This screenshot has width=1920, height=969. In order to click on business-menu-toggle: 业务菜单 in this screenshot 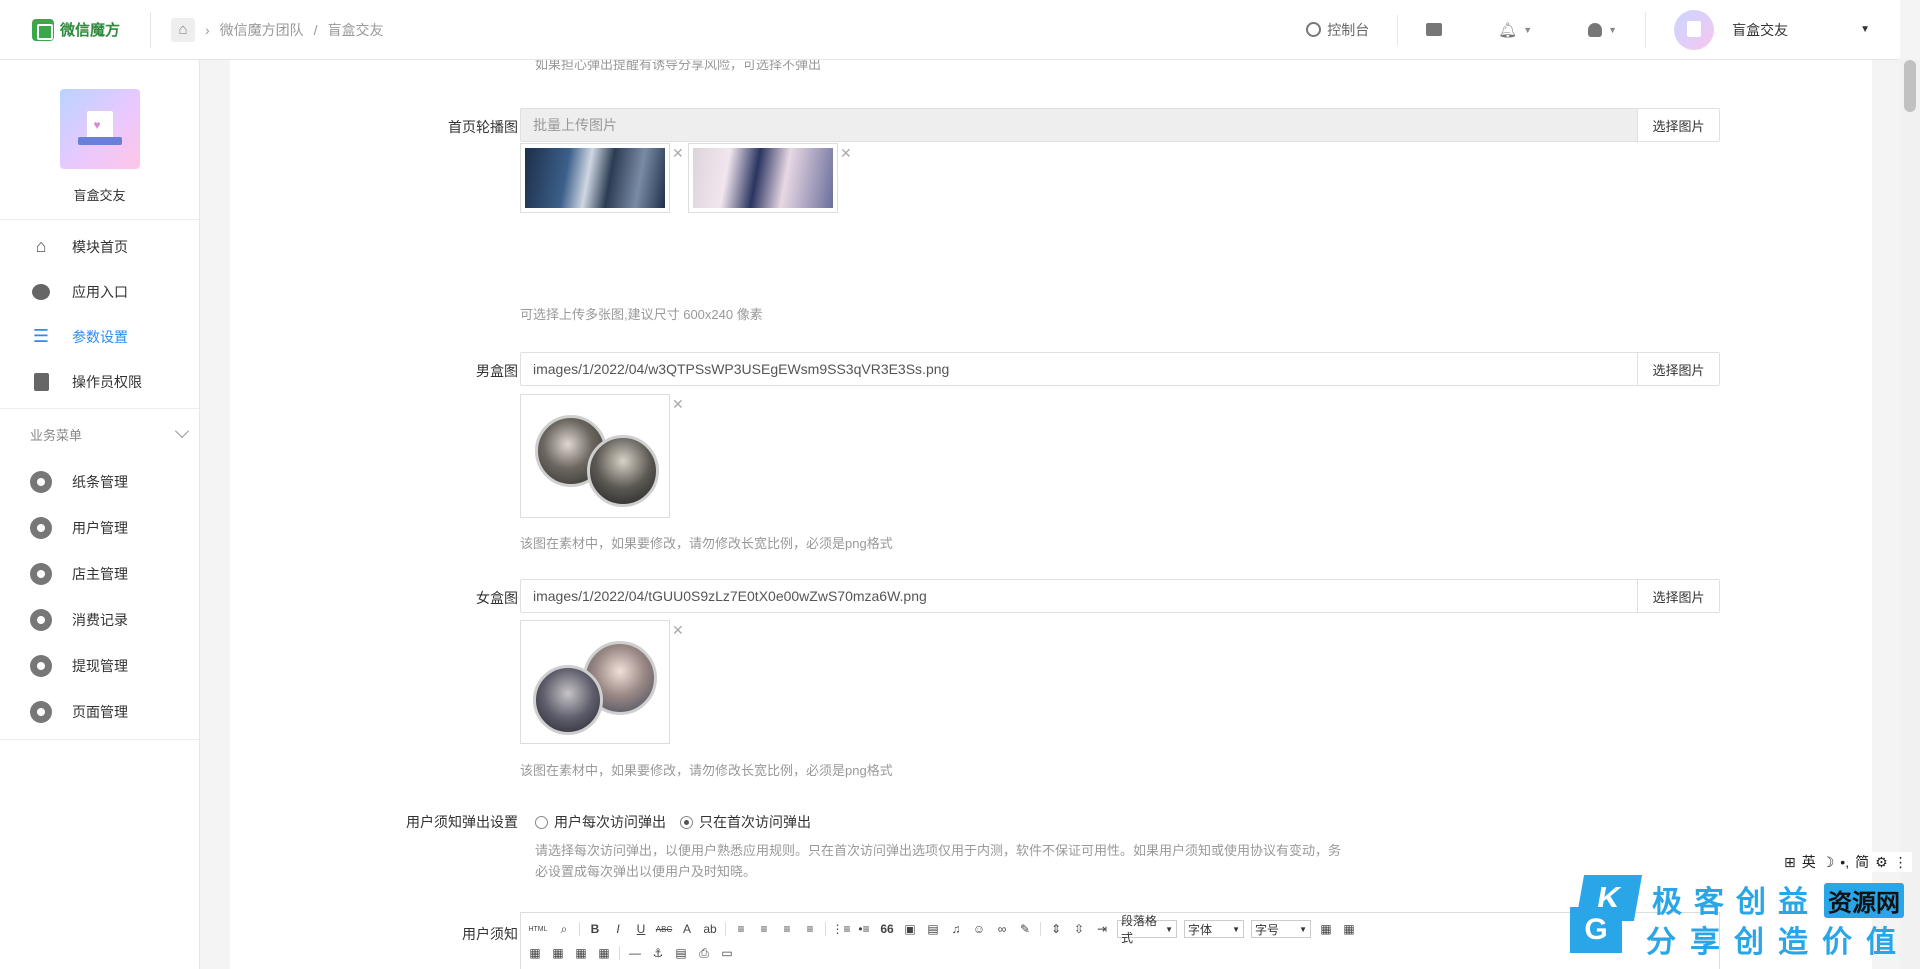, I will do `click(99, 434)`.